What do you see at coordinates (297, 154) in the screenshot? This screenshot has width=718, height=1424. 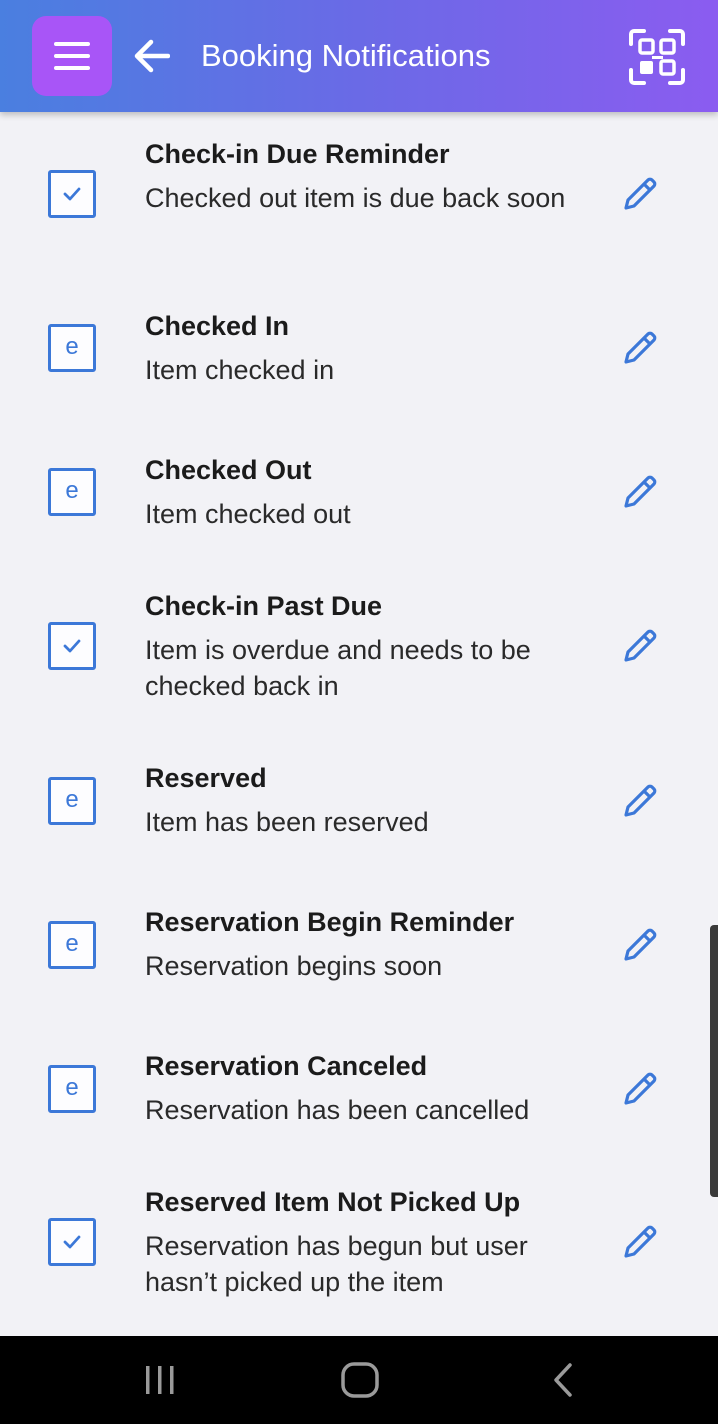 I see `notification-title: Check-in Due Reminder` at bounding box center [297, 154].